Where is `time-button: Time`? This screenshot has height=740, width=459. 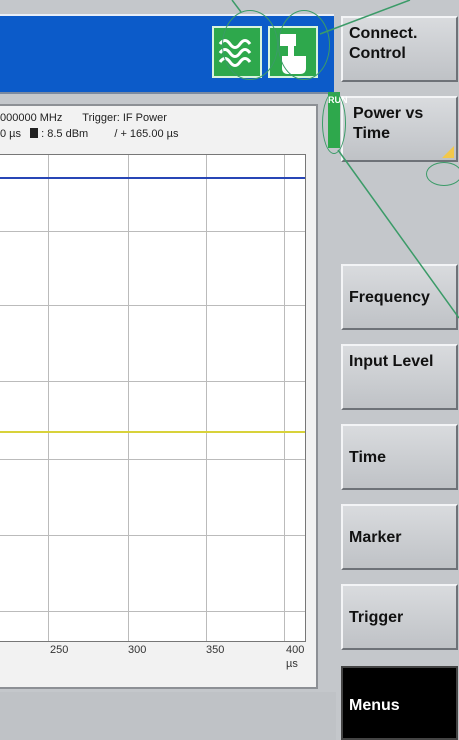
time-button: Time is located at coordinates (399, 457).